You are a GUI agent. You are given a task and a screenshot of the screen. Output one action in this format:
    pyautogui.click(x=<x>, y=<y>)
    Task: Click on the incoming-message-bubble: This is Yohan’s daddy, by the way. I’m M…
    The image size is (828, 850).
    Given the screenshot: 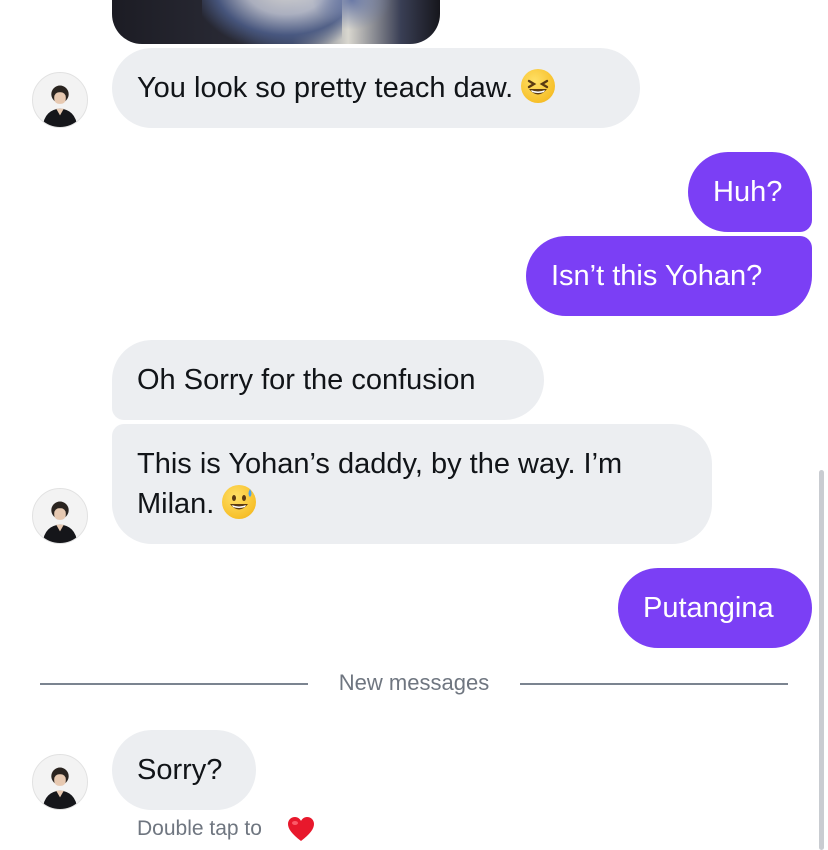 What is the action you would take?
    pyautogui.click(x=412, y=484)
    